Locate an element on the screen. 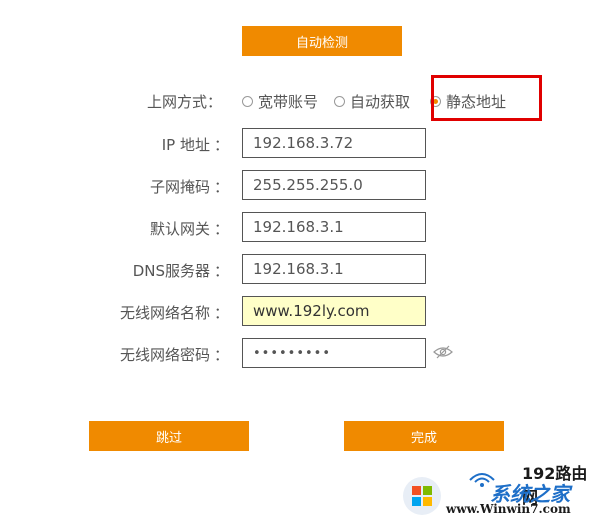  dns-field: 192.168.3.1 is located at coordinates (334, 269).